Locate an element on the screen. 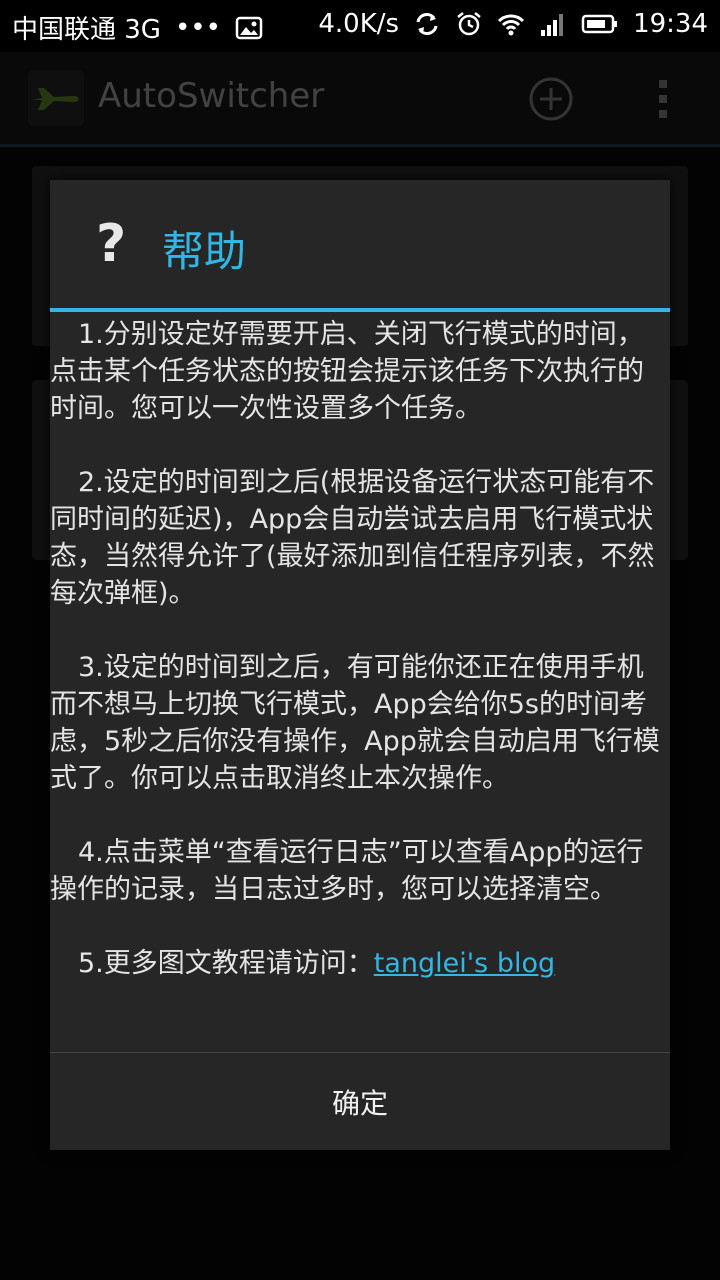 This screenshot has width=720, height=1280. wifi-icon is located at coordinates (511, 25).